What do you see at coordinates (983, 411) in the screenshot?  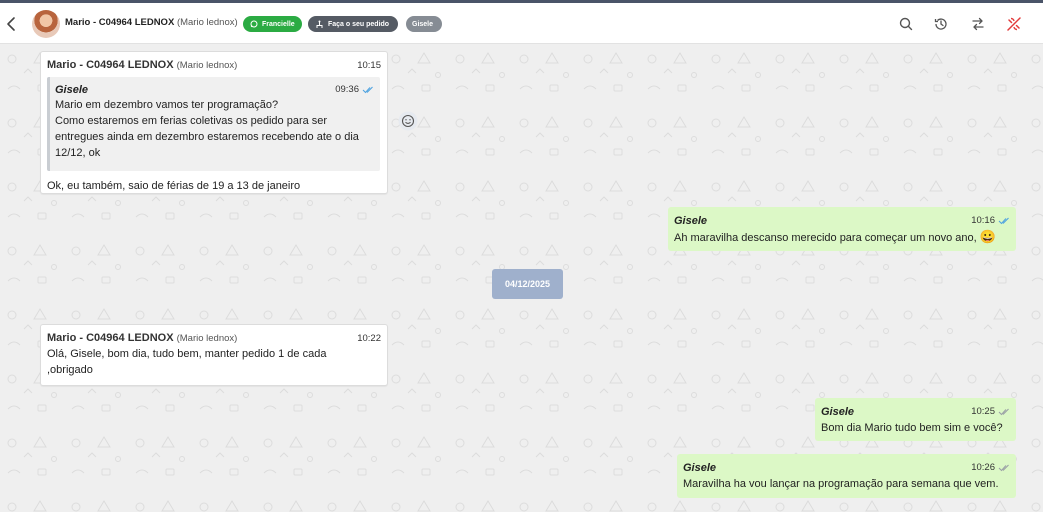 I see `message-time: 10:25` at bounding box center [983, 411].